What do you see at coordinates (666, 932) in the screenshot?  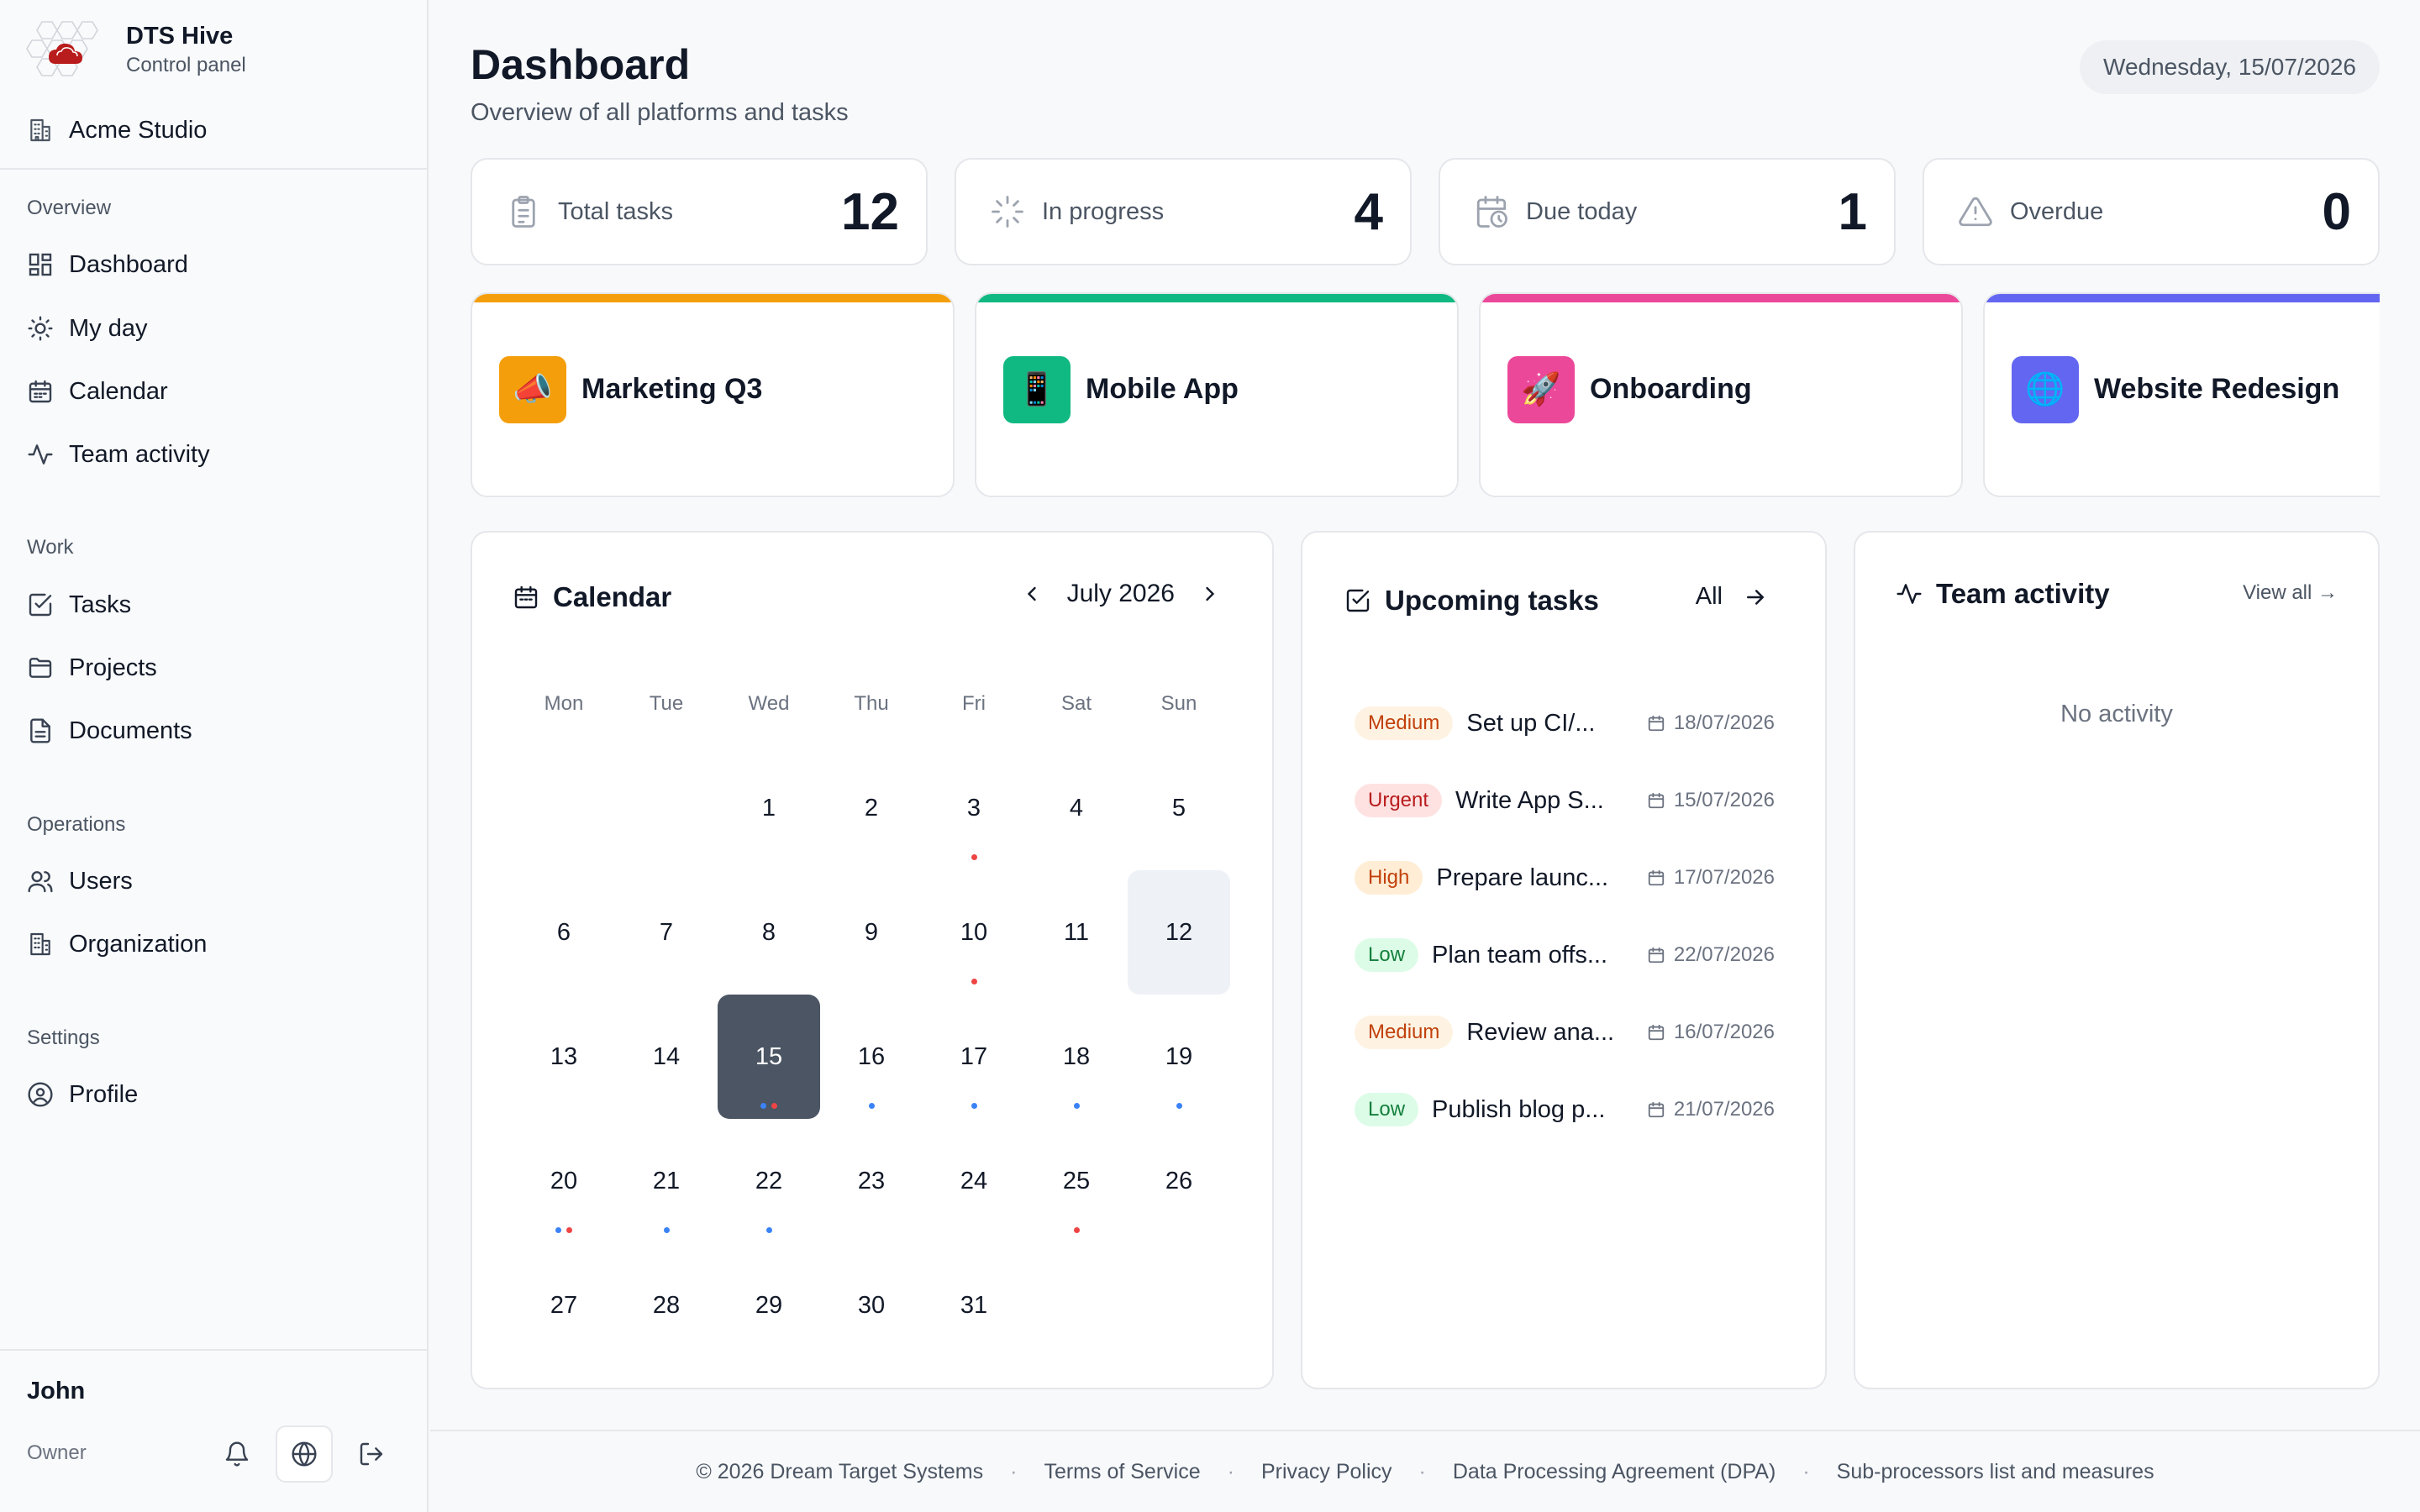 I see `calendar-day-7: 7` at bounding box center [666, 932].